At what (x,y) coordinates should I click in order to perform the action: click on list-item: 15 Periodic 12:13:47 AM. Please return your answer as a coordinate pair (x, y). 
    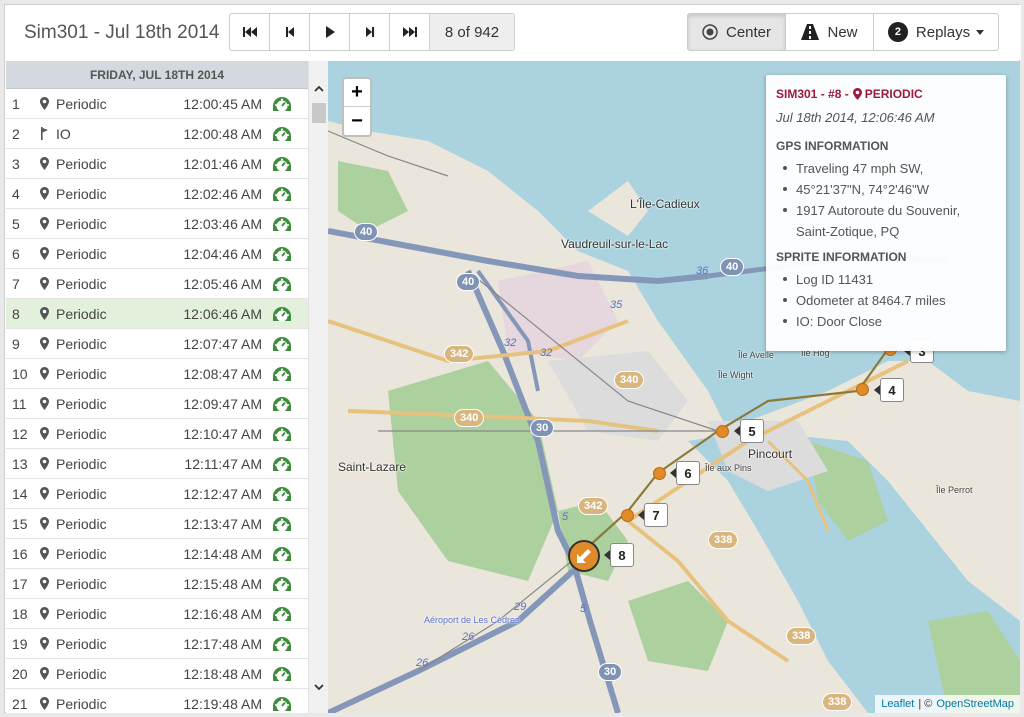
    Looking at the image, I should click on (157, 524).